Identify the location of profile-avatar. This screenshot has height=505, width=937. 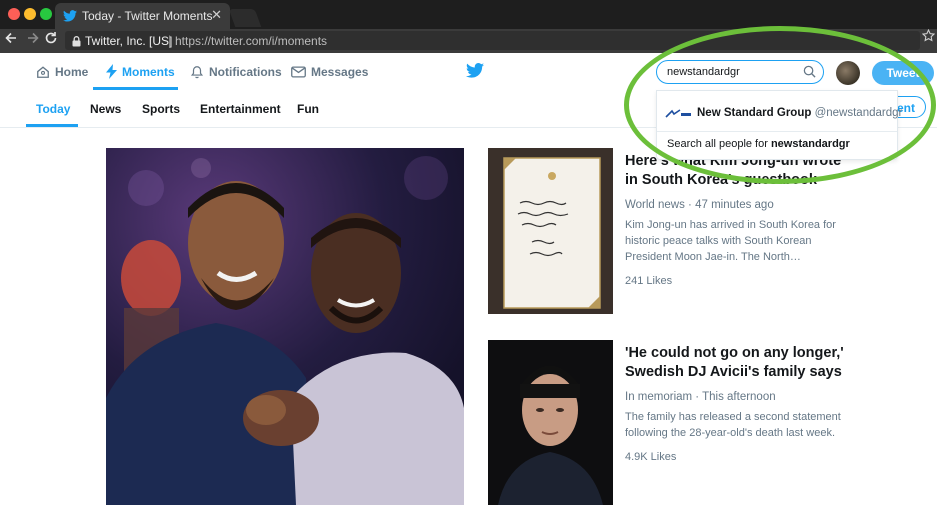
(848, 73).